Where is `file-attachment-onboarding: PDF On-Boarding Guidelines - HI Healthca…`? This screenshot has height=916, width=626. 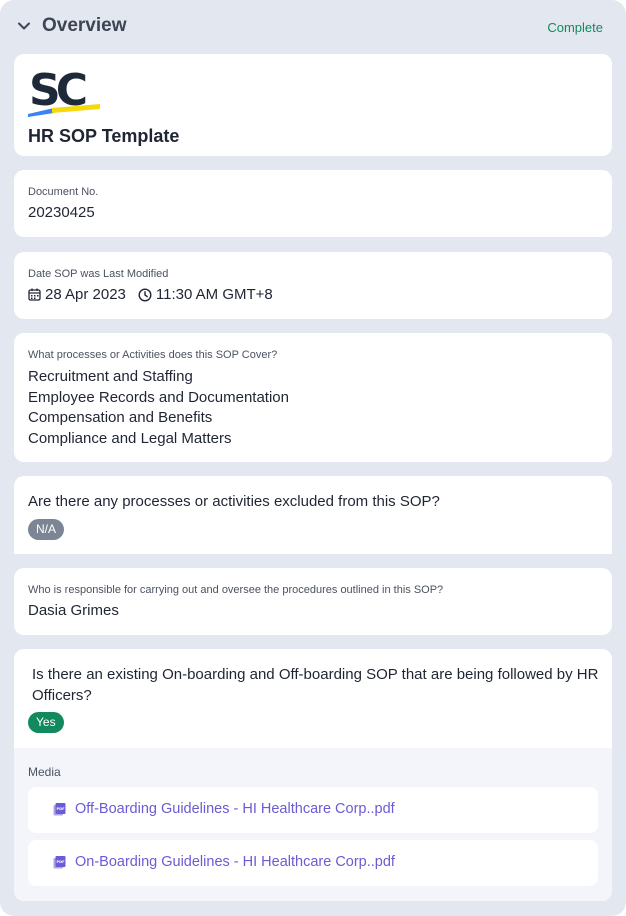 file-attachment-onboarding: PDF On-Boarding Guidelines - HI Healthca… is located at coordinates (313, 863).